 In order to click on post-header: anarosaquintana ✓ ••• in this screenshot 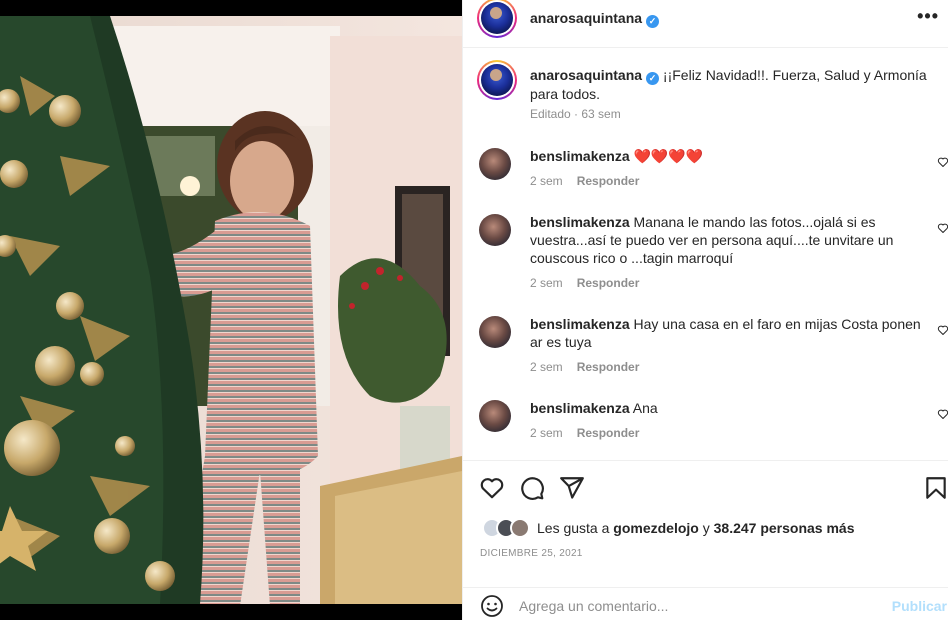, I will do `click(705, 24)`.